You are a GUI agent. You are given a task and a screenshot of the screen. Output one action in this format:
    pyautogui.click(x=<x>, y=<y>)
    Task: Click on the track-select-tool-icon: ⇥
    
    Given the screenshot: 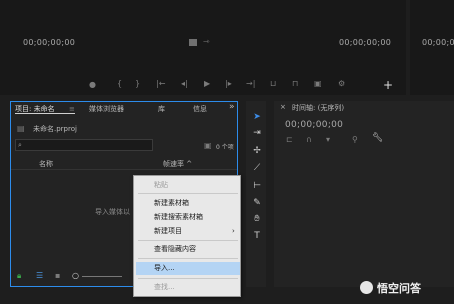 What is the action you would take?
    pyautogui.click(x=257, y=133)
    